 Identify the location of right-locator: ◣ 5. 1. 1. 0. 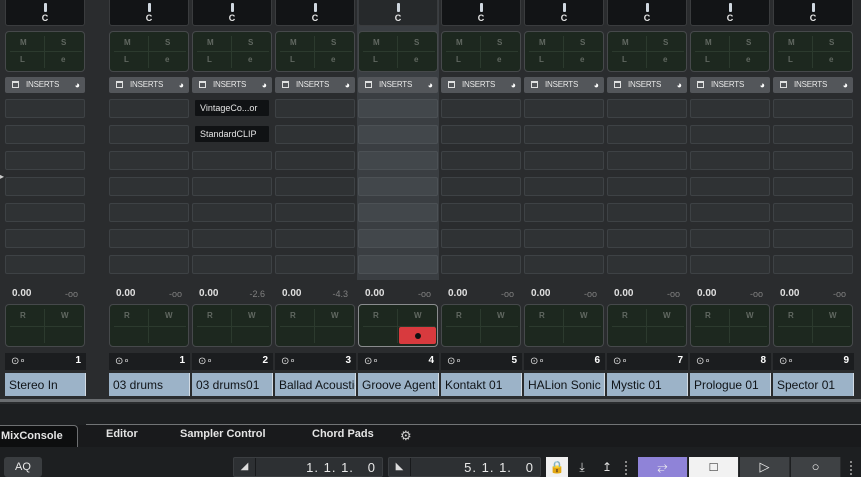
(464, 467).